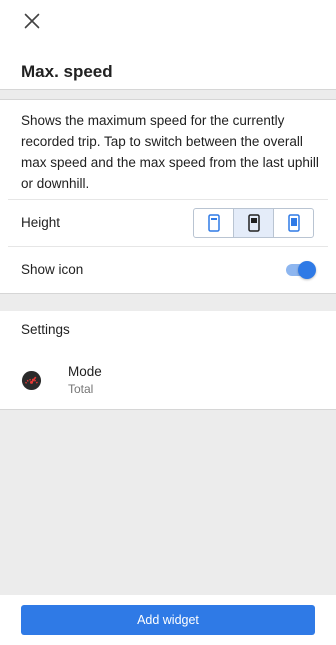 This screenshot has height=645, width=336. I want to click on height-label: Height, so click(41, 222).